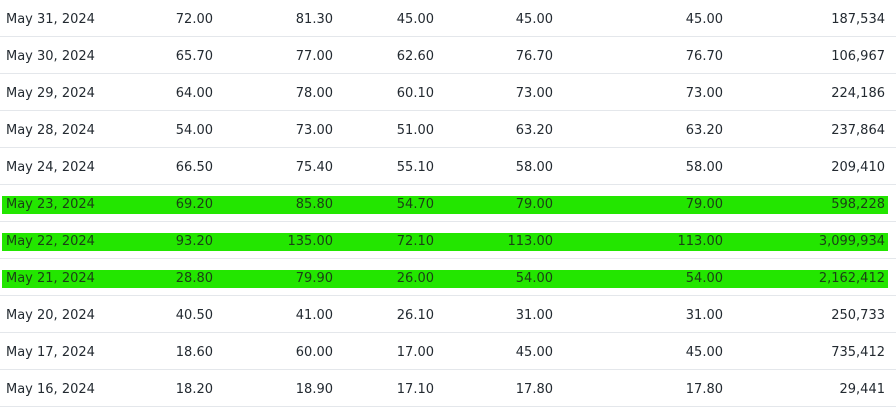 This screenshot has width=896, height=413. What do you see at coordinates (415, 19) in the screenshot?
I see `low-cell: 45.00` at bounding box center [415, 19].